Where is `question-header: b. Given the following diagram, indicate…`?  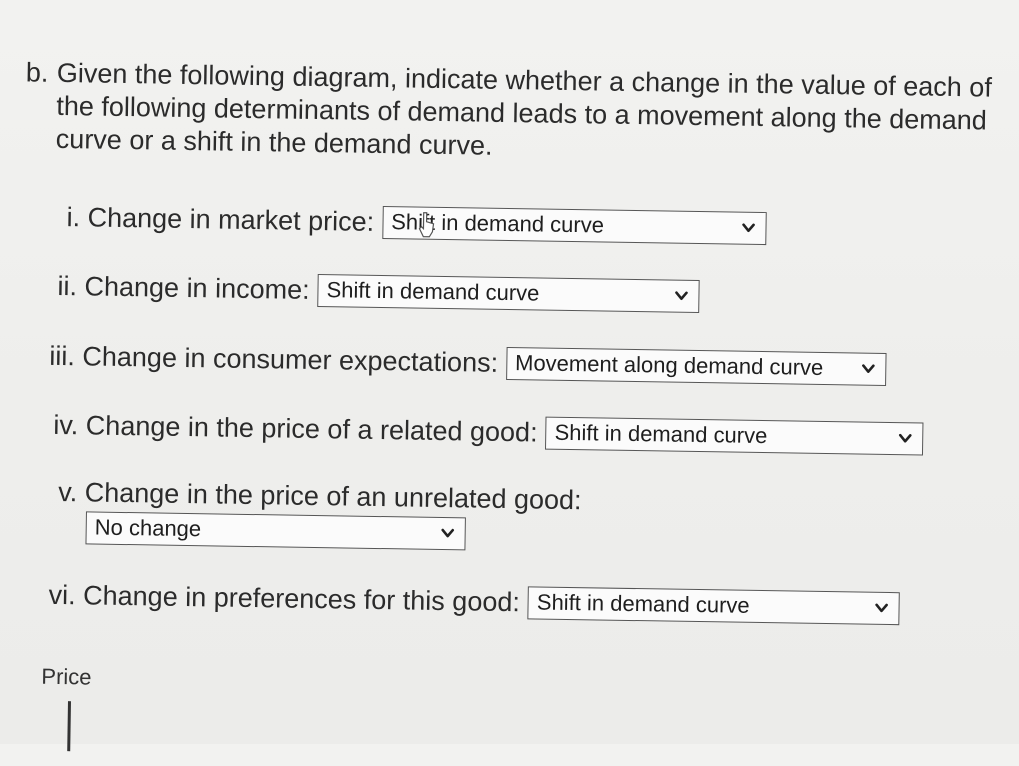 question-header: b. Given the following diagram, indicate… is located at coordinates (513, 113).